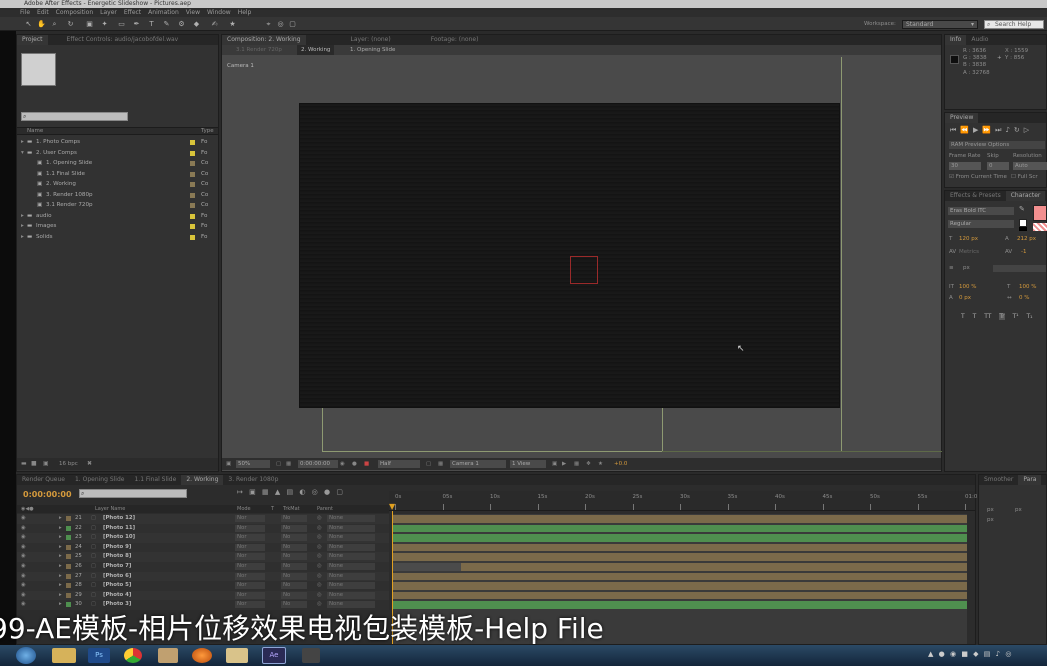  What do you see at coordinates (119, 529) in the screenshot?
I see `layer-name: [Photo 11]` at bounding box center [119, 529].